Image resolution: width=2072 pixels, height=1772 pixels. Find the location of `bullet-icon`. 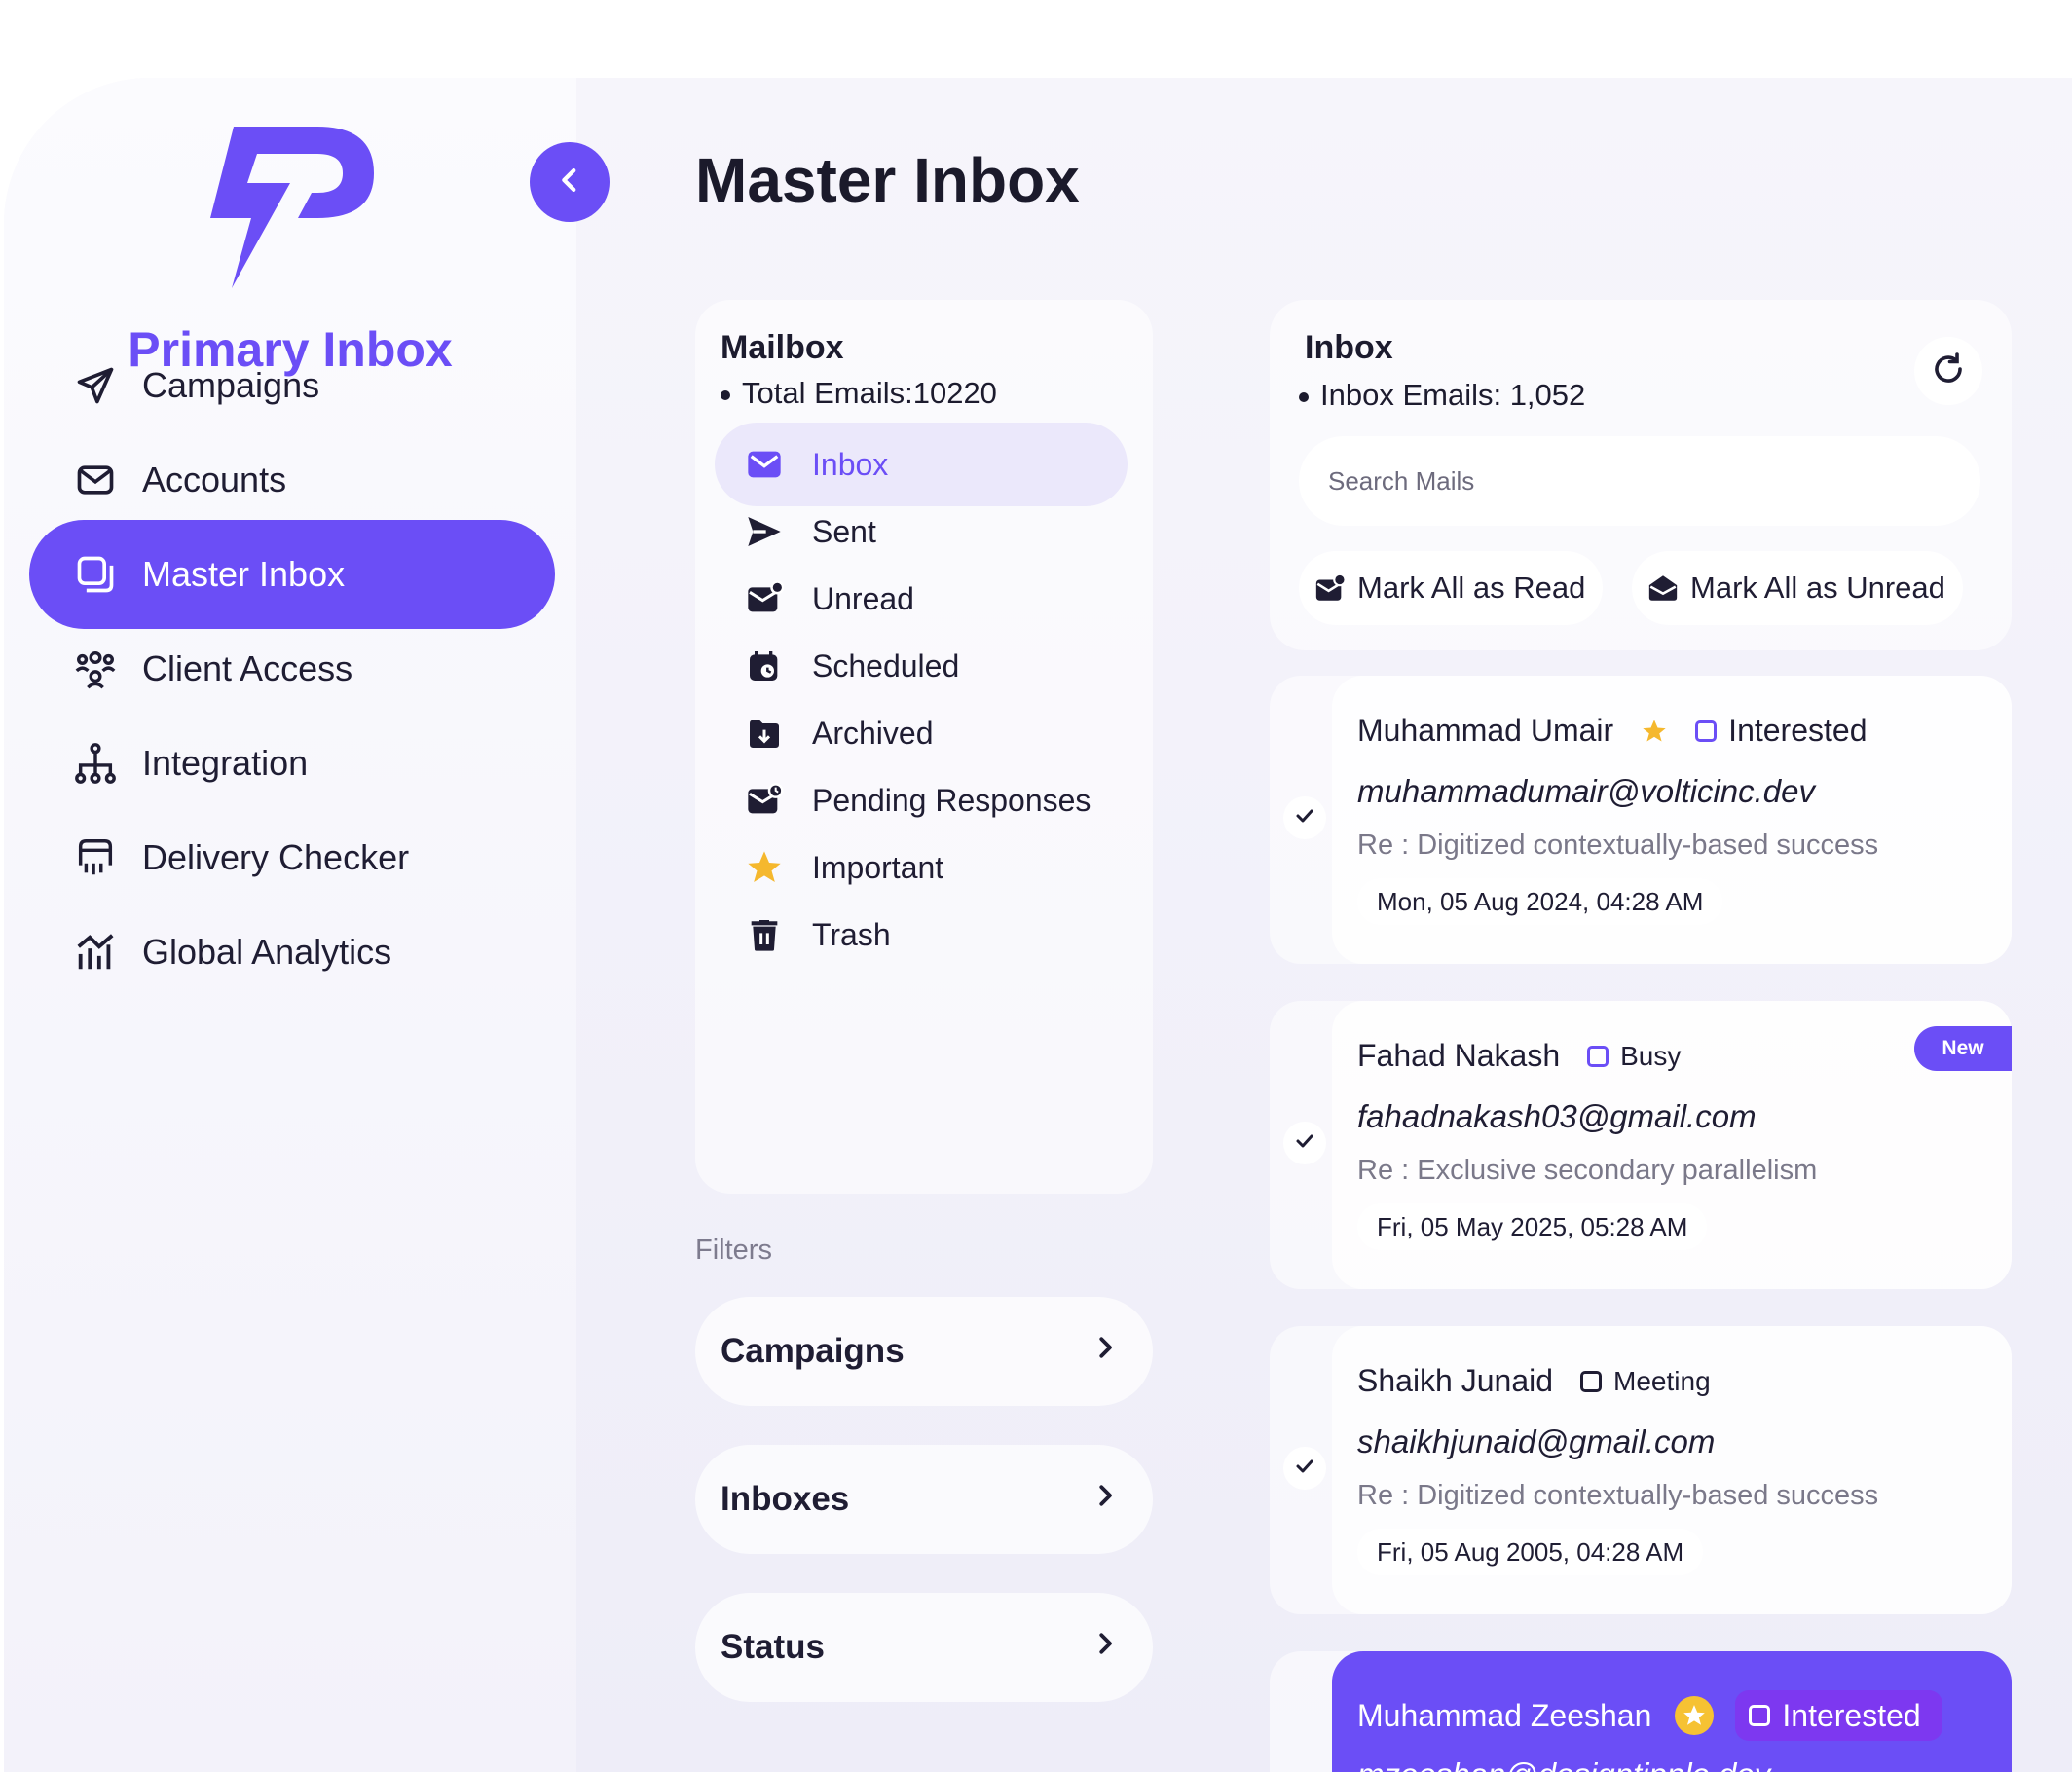

bullet-icon is located at coordinates (1304, 396).